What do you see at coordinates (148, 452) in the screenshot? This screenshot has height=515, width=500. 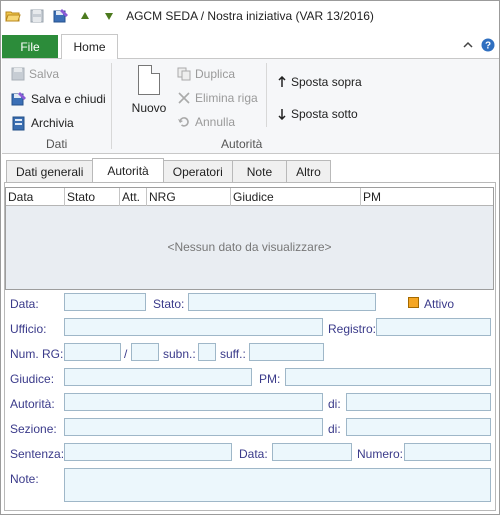 I see `sentenza-field` at bounding box center [148, 452].